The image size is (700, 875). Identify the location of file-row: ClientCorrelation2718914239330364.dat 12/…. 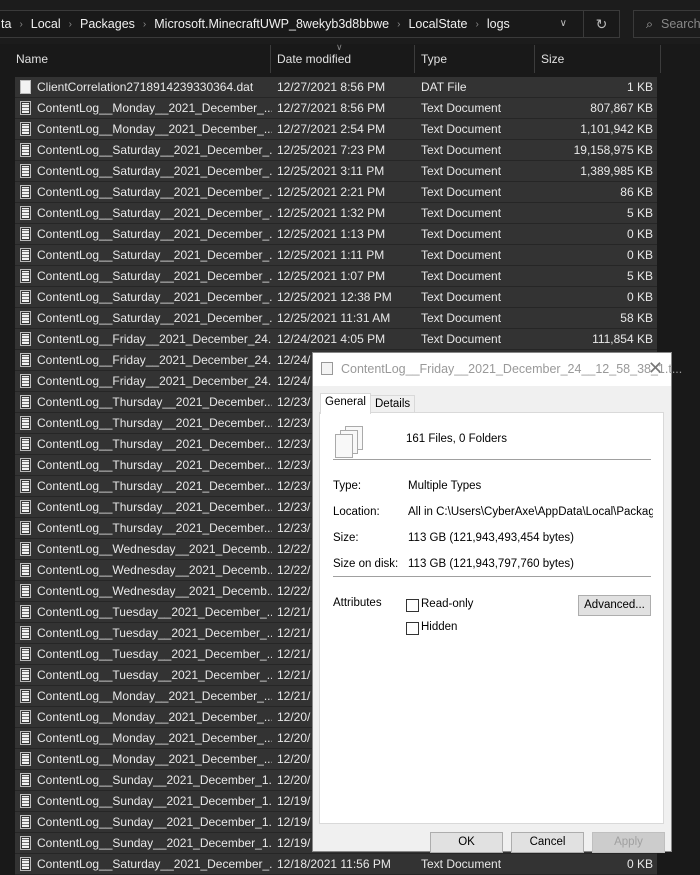
(336, 87).